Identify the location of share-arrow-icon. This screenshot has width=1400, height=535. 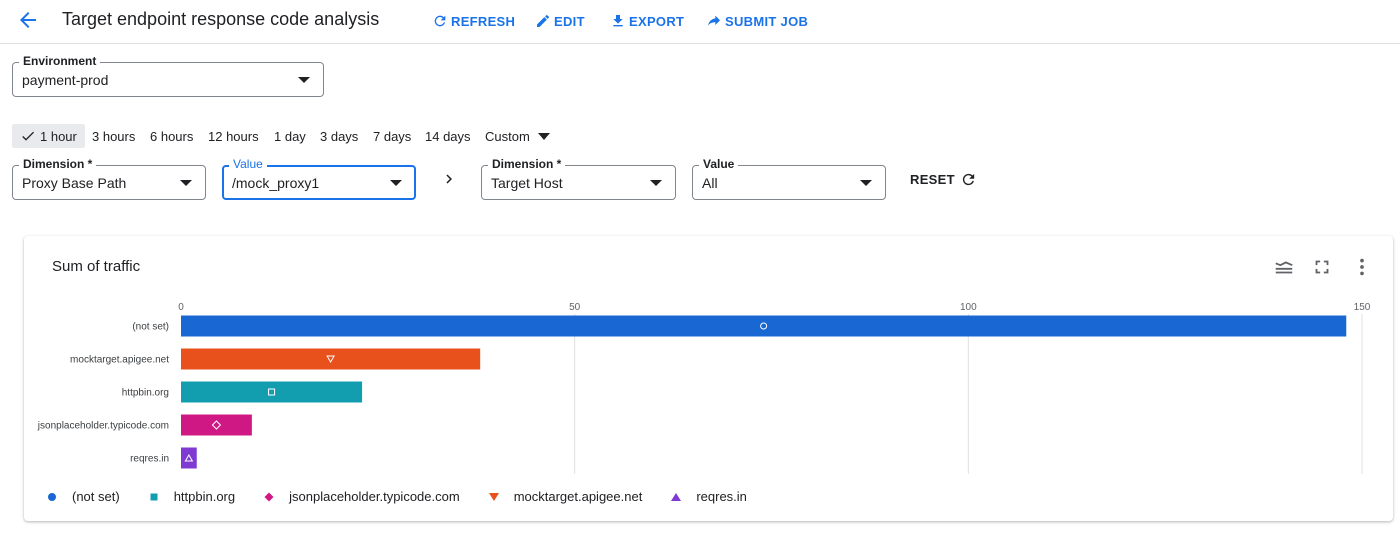
(714, 20).